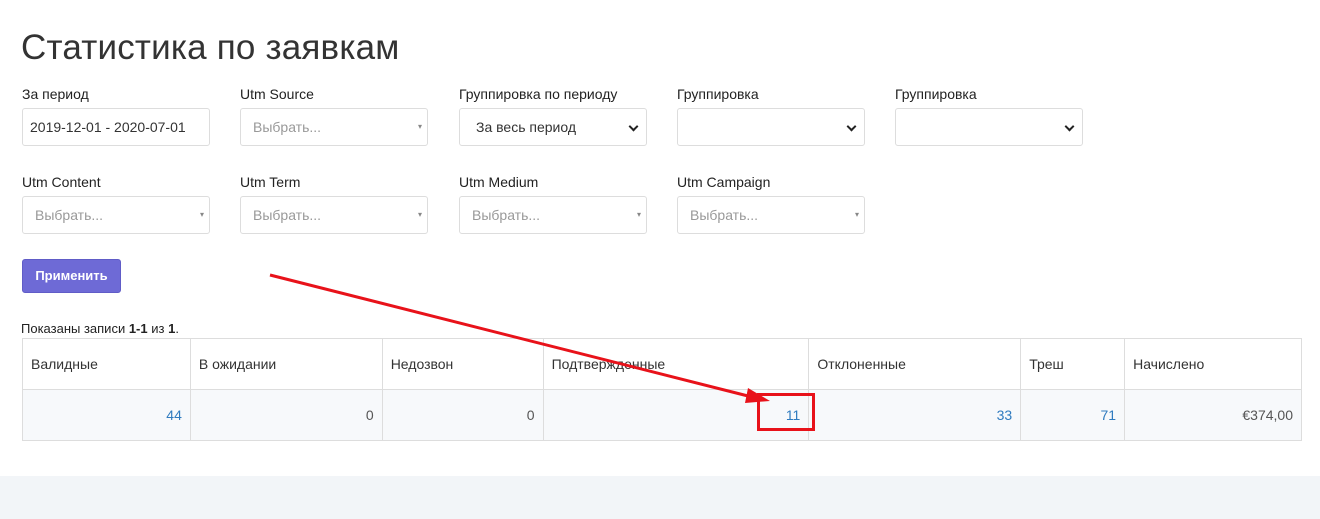 The width and height of the screenshot is (1320, 519). I want to click on summary-range: 1-1, so click(138, 328).